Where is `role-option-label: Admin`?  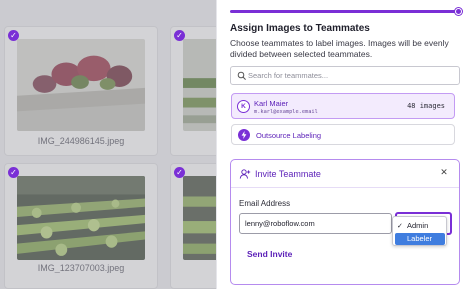 role-option-label: Admin is located at coordinates (418, 225).